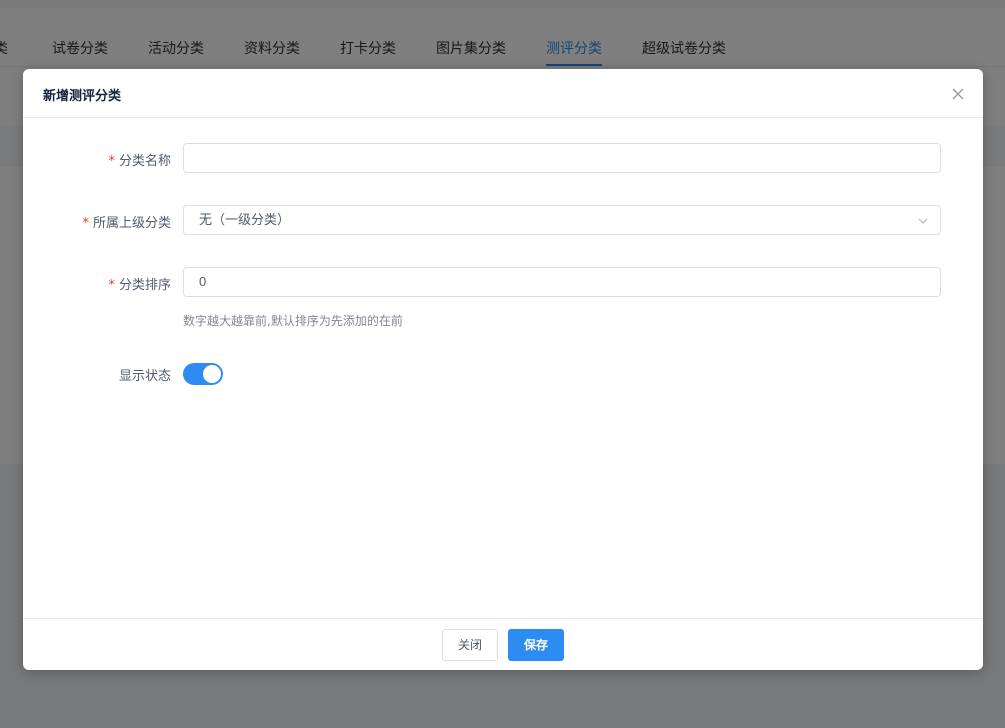 The height and width of the screenshot is (728, 1005). What do you see at coordinates (503, 93) in the screenshot?
I see `dialog-header: 新增测评分类` at bounding box center [503, 93].